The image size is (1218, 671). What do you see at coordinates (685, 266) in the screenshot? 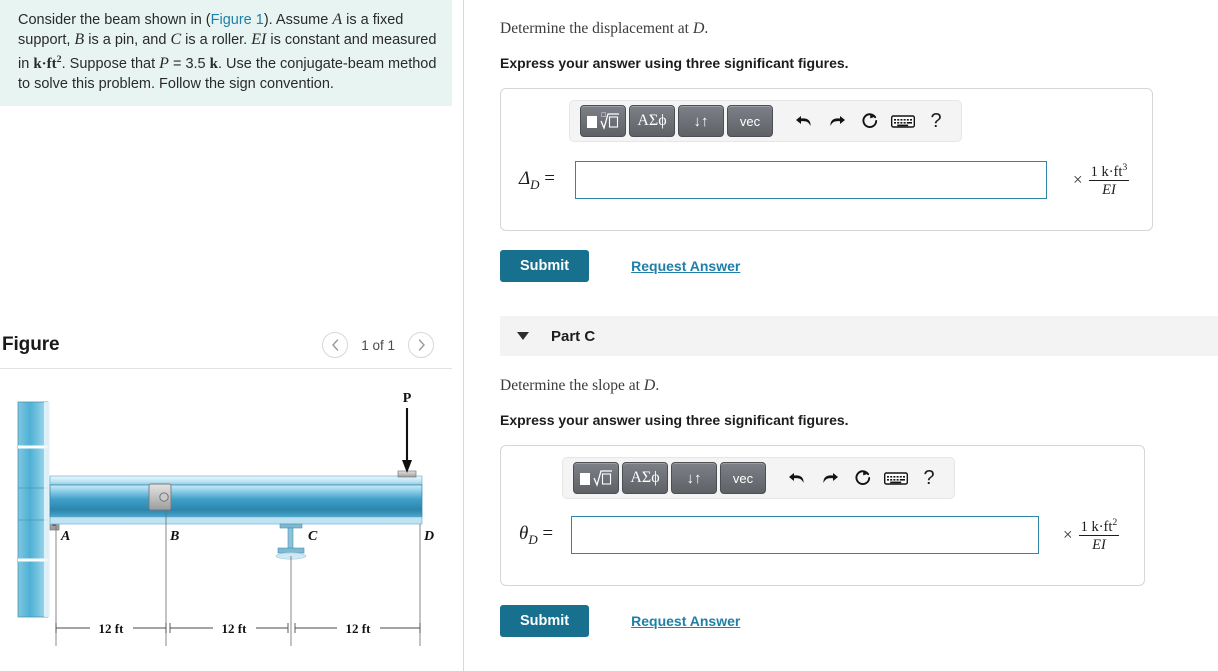
I see `part-b-request-answer-link: Request Answer` at bounding box center [685, 266].